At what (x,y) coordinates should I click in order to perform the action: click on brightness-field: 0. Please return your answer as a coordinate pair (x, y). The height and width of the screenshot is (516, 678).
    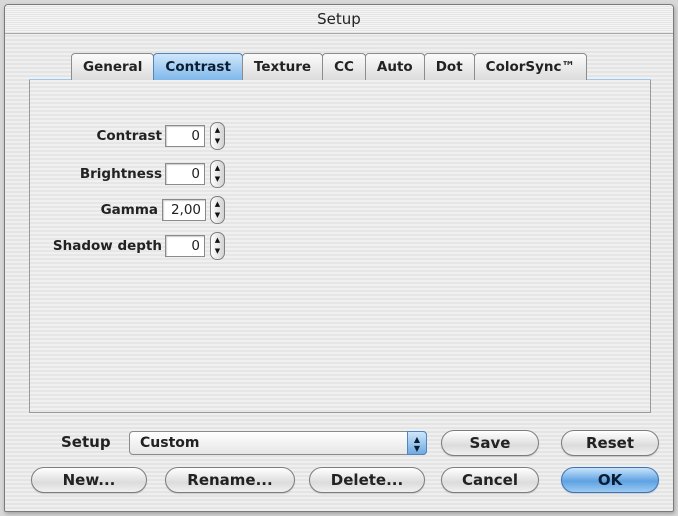
    Looking at the image, I should click on (185, 174).